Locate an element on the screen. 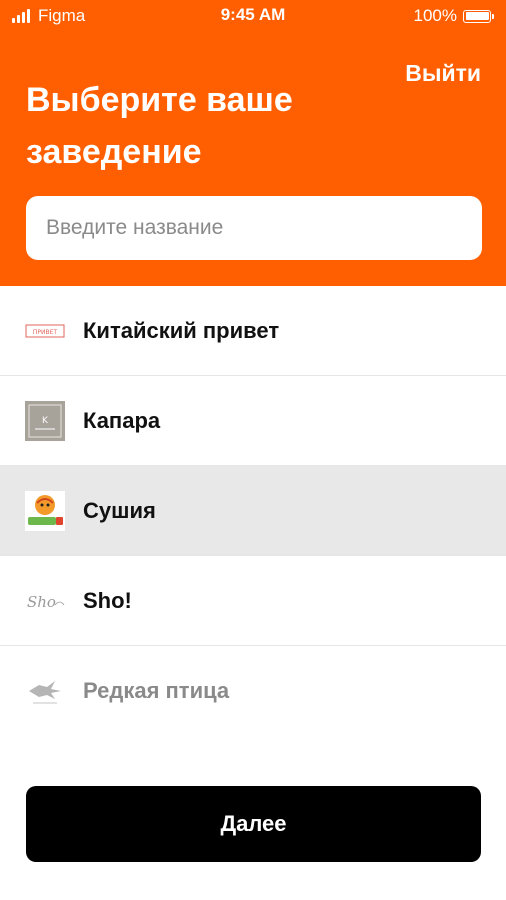 The width and height of the screenshot is (506, 900). venue-name: Sho! is located at coordinates (107, 600).